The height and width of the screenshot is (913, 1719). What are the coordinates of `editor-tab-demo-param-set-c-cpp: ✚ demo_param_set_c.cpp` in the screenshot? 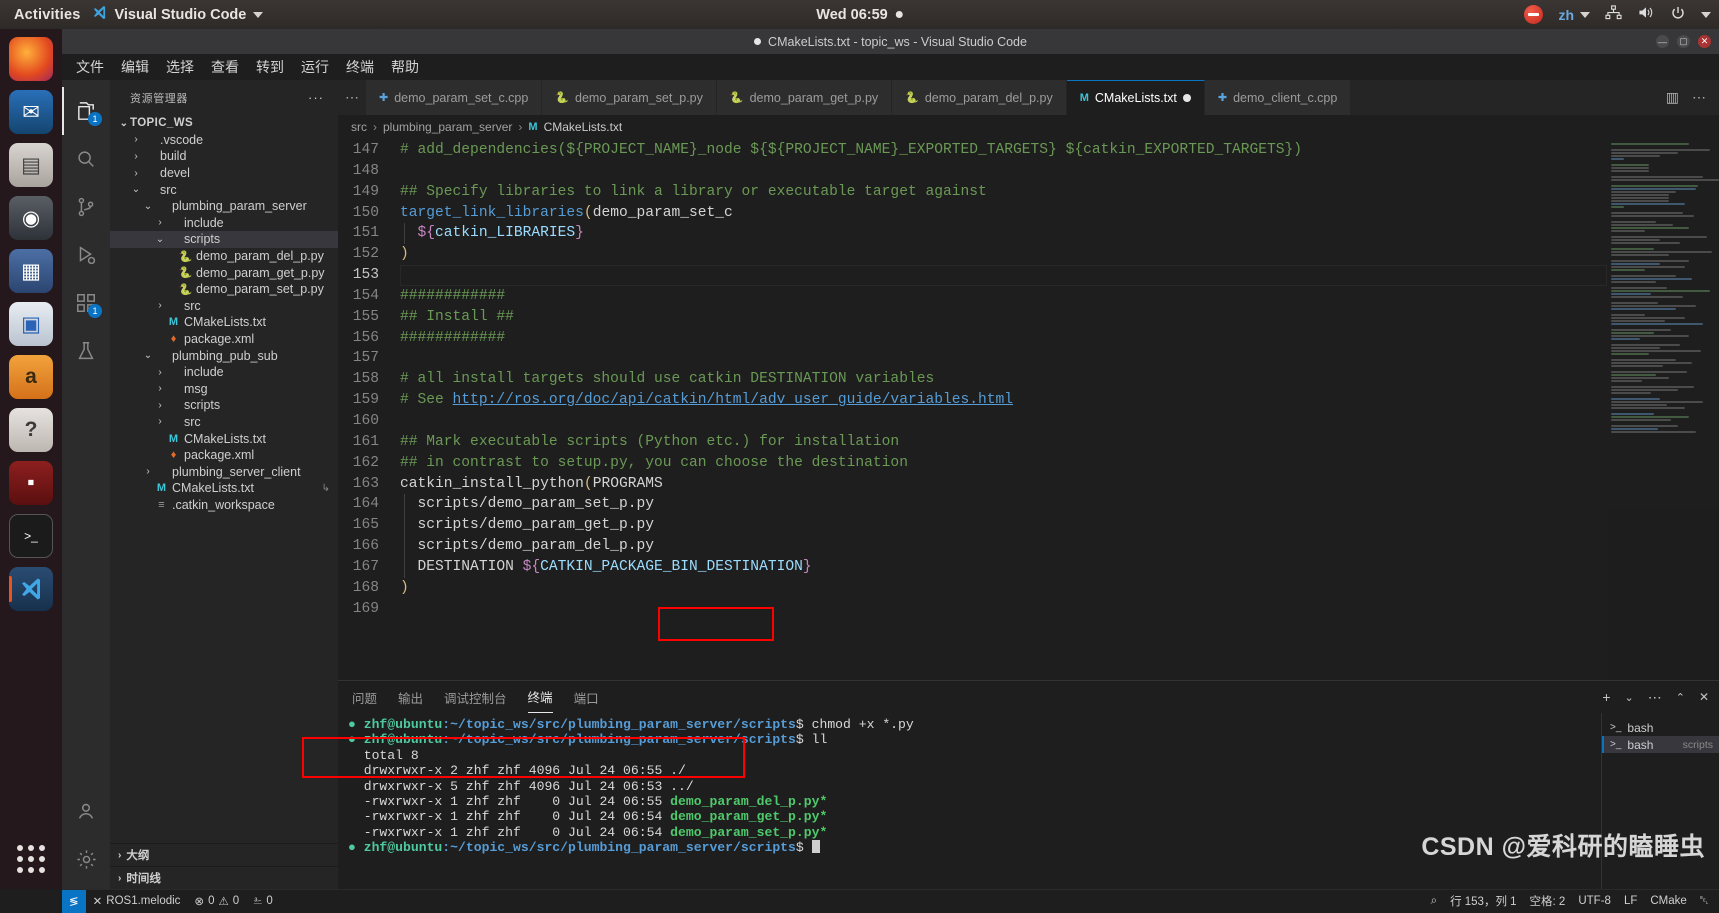 It's located at (454, 97).